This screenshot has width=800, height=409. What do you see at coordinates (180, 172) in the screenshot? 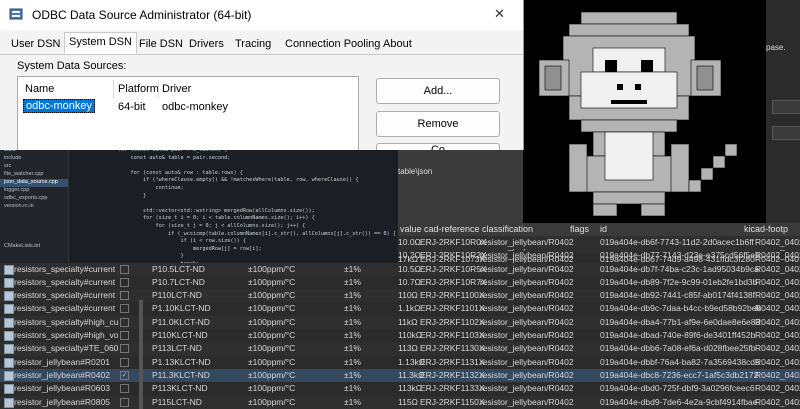
I see `code-line: for (const auto& row : table.rows) {` at bounding box center [180, 172].